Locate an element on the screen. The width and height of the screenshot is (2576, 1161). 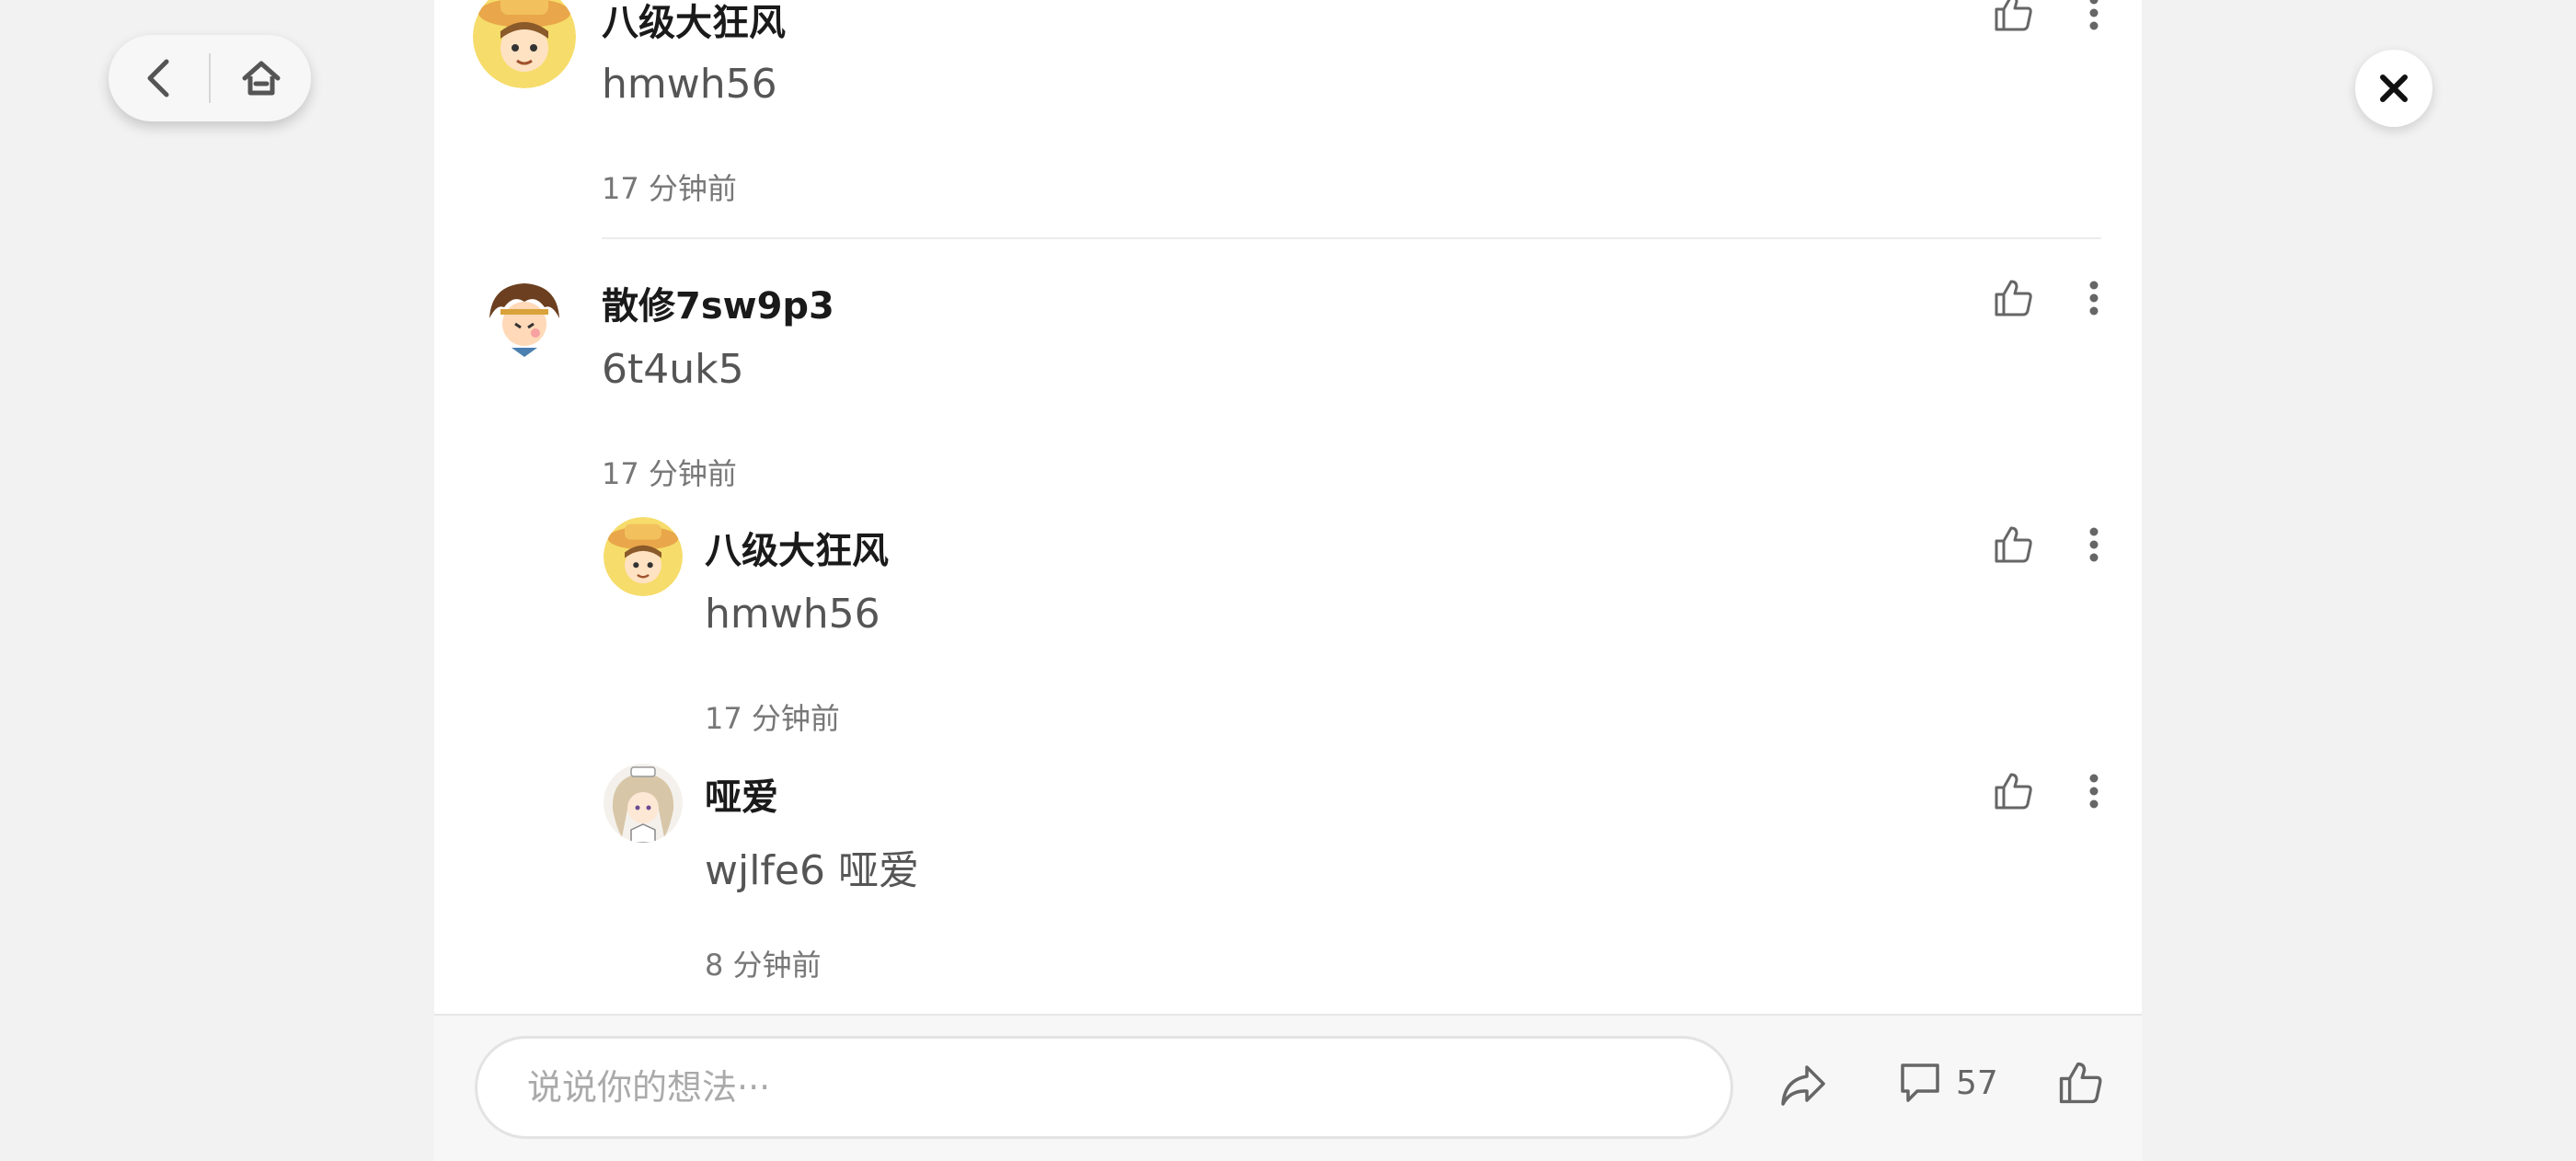
reply-time: 8 分钟前 is located at coordinates (763, 965).